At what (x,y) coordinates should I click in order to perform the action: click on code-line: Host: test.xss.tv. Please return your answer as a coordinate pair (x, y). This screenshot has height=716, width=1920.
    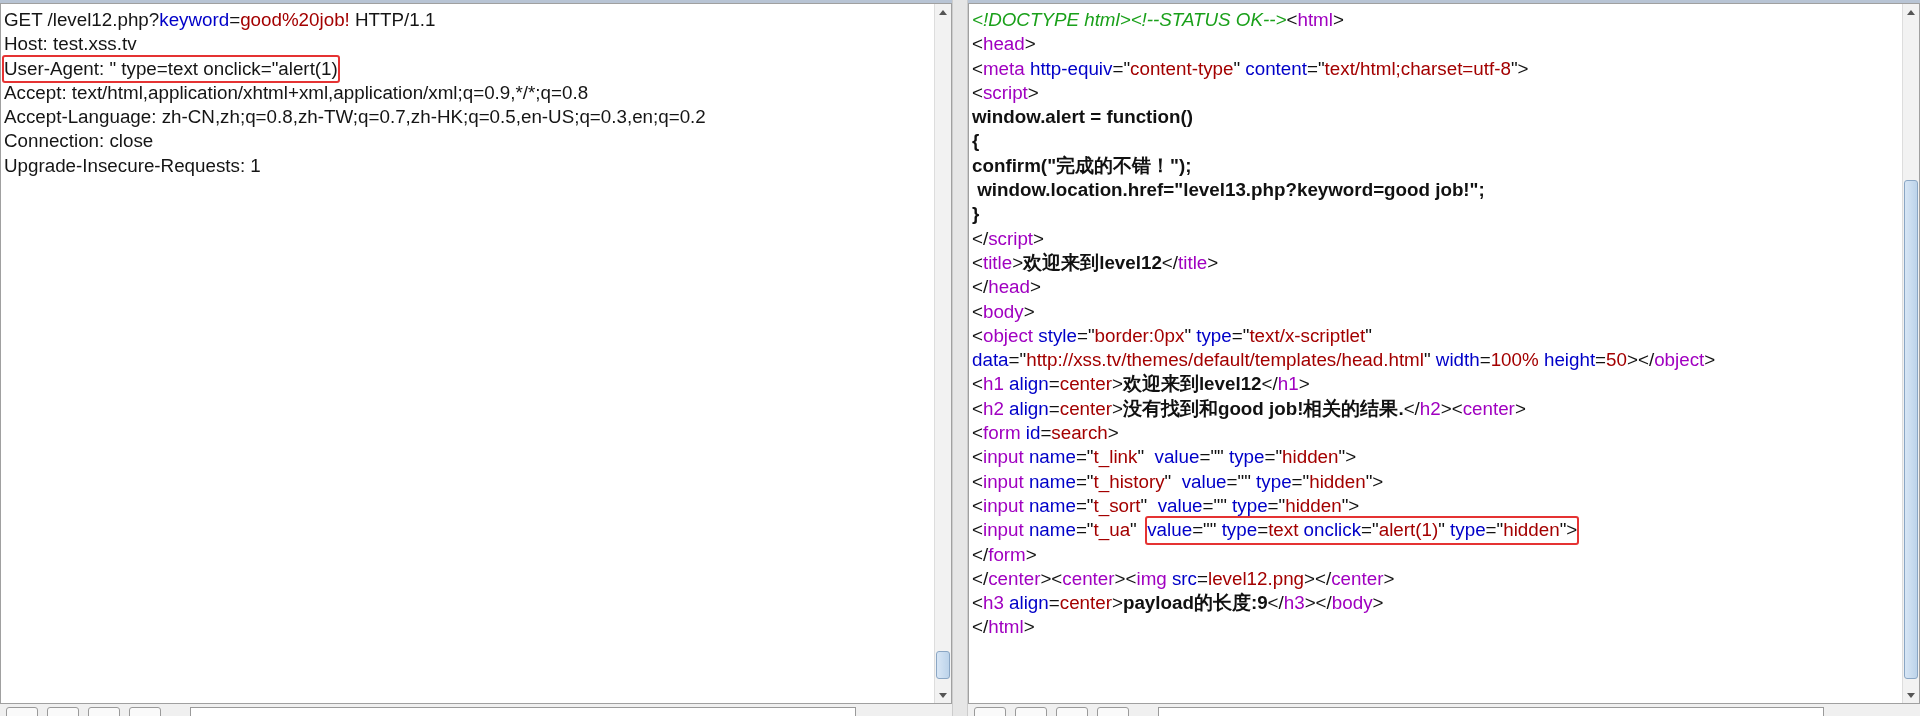
    Looking at the image, I should click on (70, 44).